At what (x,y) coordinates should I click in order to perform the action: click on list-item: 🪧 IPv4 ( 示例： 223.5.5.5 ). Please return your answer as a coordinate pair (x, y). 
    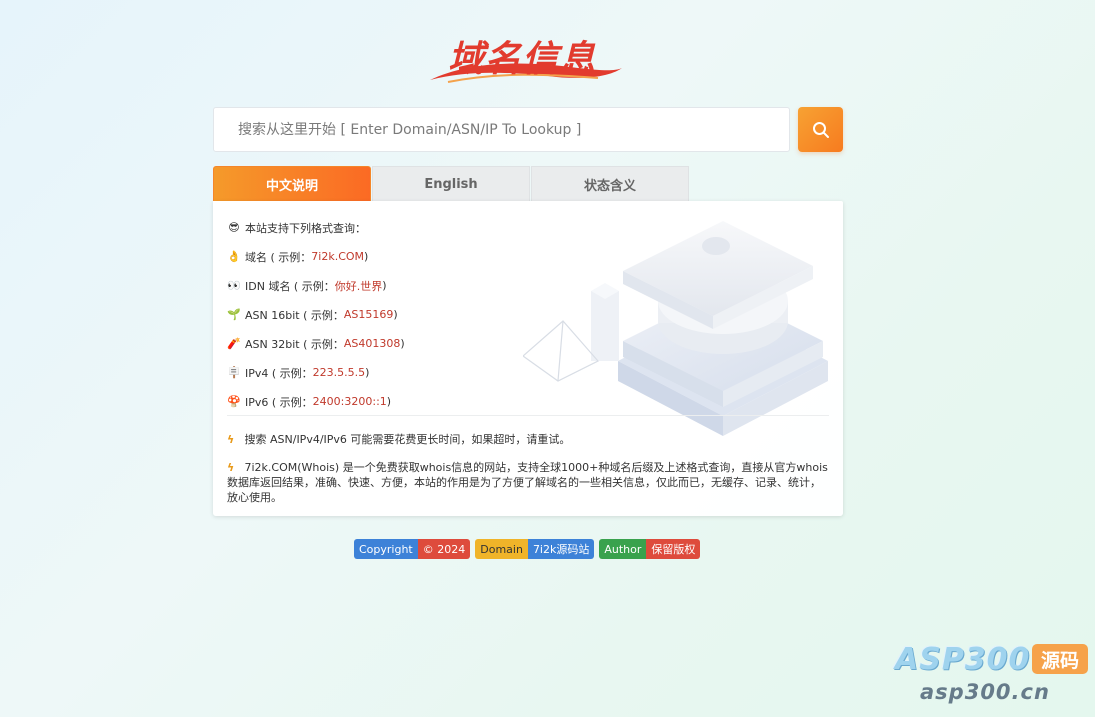
    Looking at the image, I should click on (316, 372).